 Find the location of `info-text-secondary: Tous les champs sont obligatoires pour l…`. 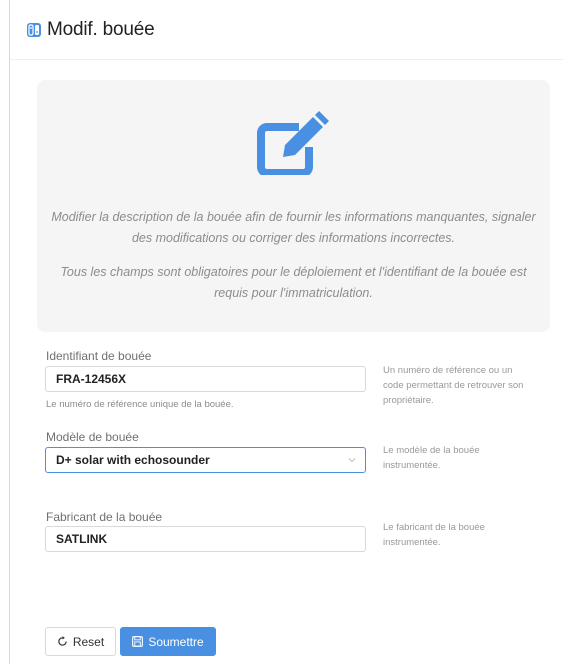

info-text-secondary: Tous les champs sont obligatoires pour l… is located at coordinates (293, 282).